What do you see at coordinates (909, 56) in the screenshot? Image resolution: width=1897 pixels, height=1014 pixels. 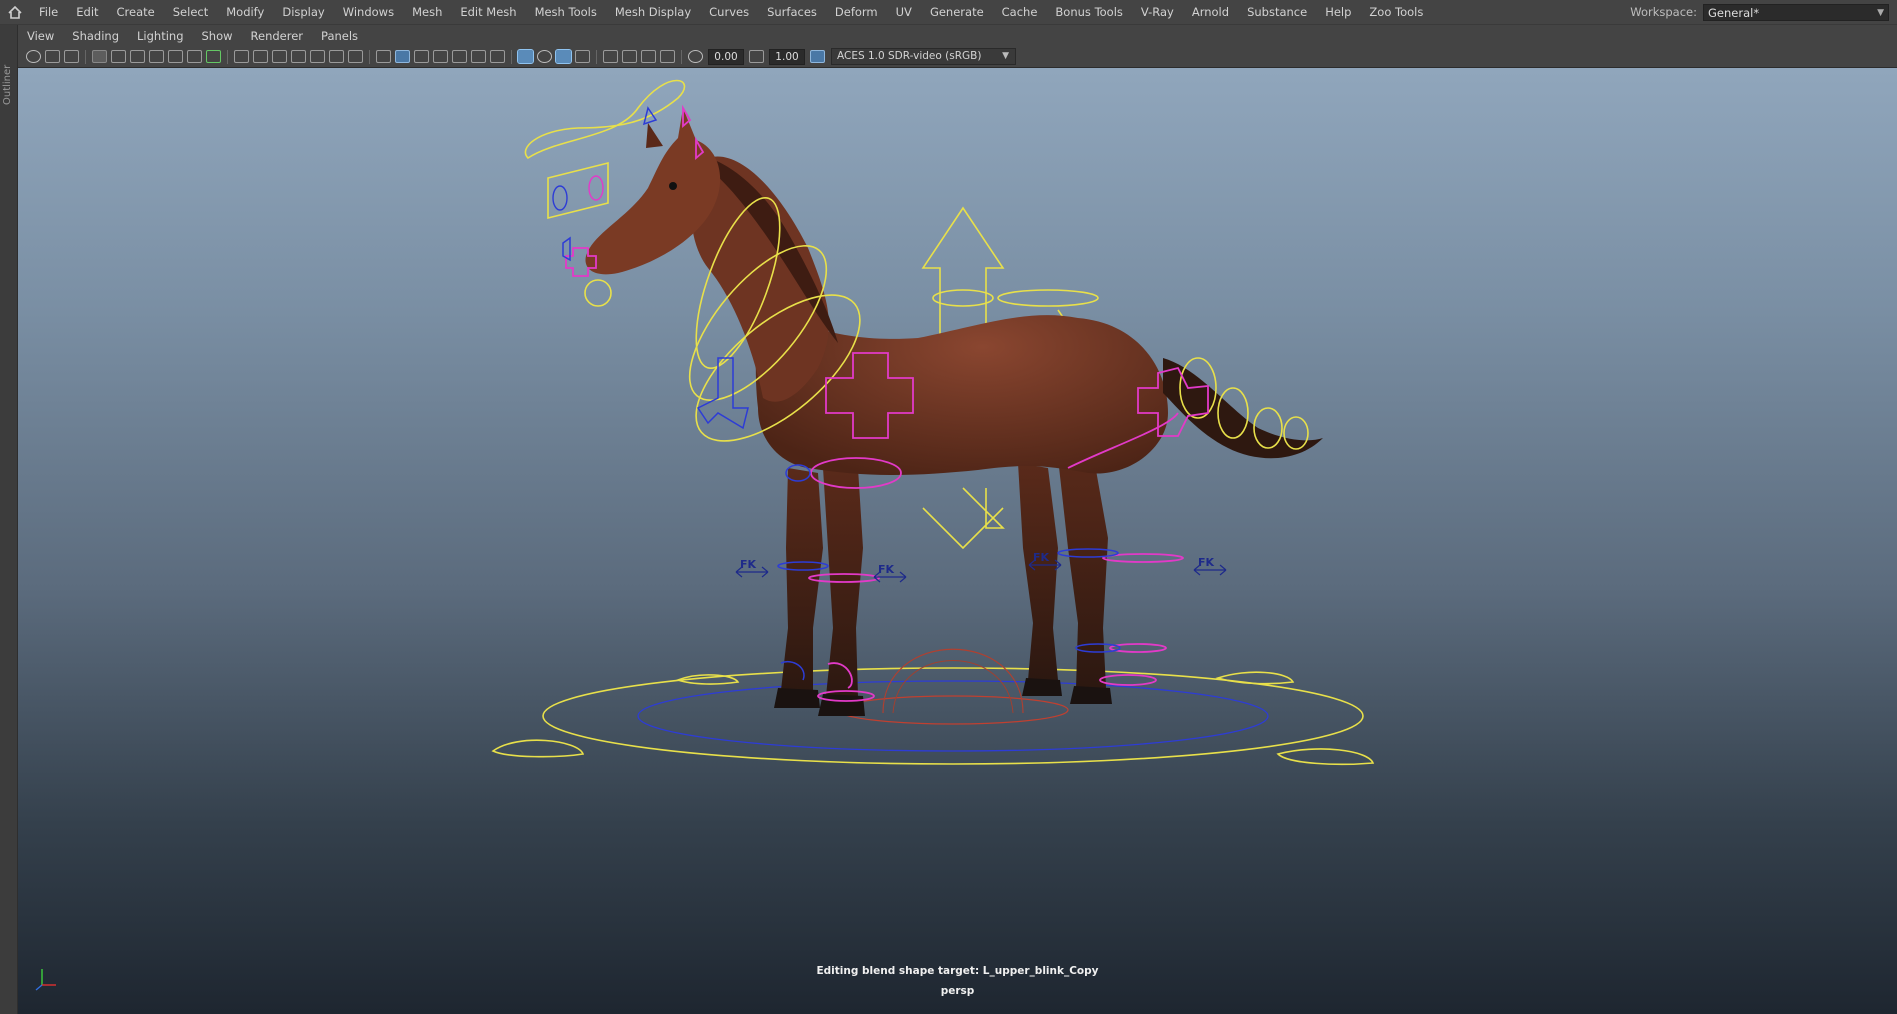 I see `view-transform-value: ACES 1.0 SDR-video (sRGB)` at bounding box center [909, 56].